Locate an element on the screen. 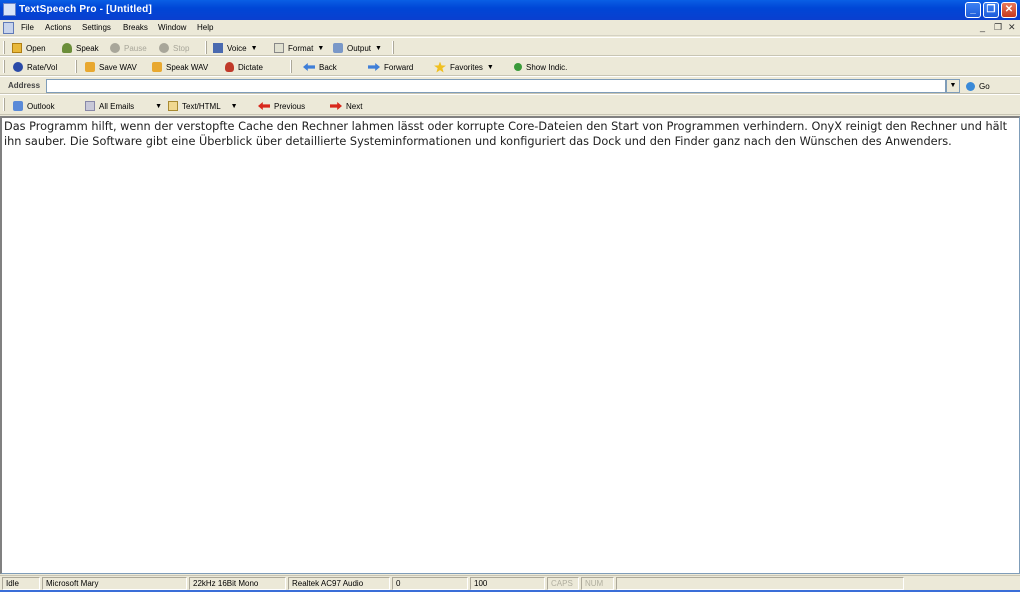  restore-button: ❐ is located at coordinates (991, 10).